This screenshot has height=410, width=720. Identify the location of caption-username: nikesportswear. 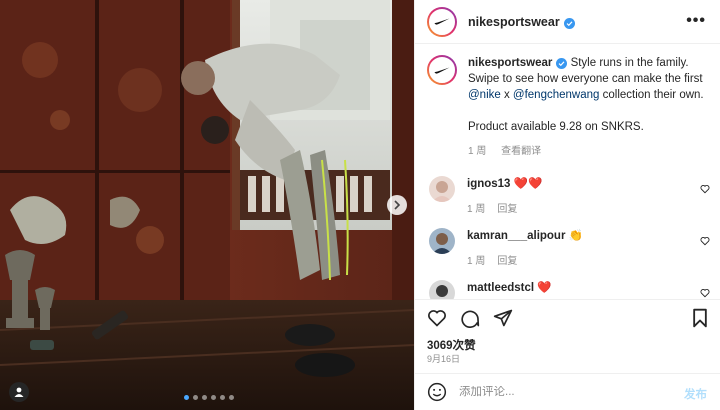
(510, 63).